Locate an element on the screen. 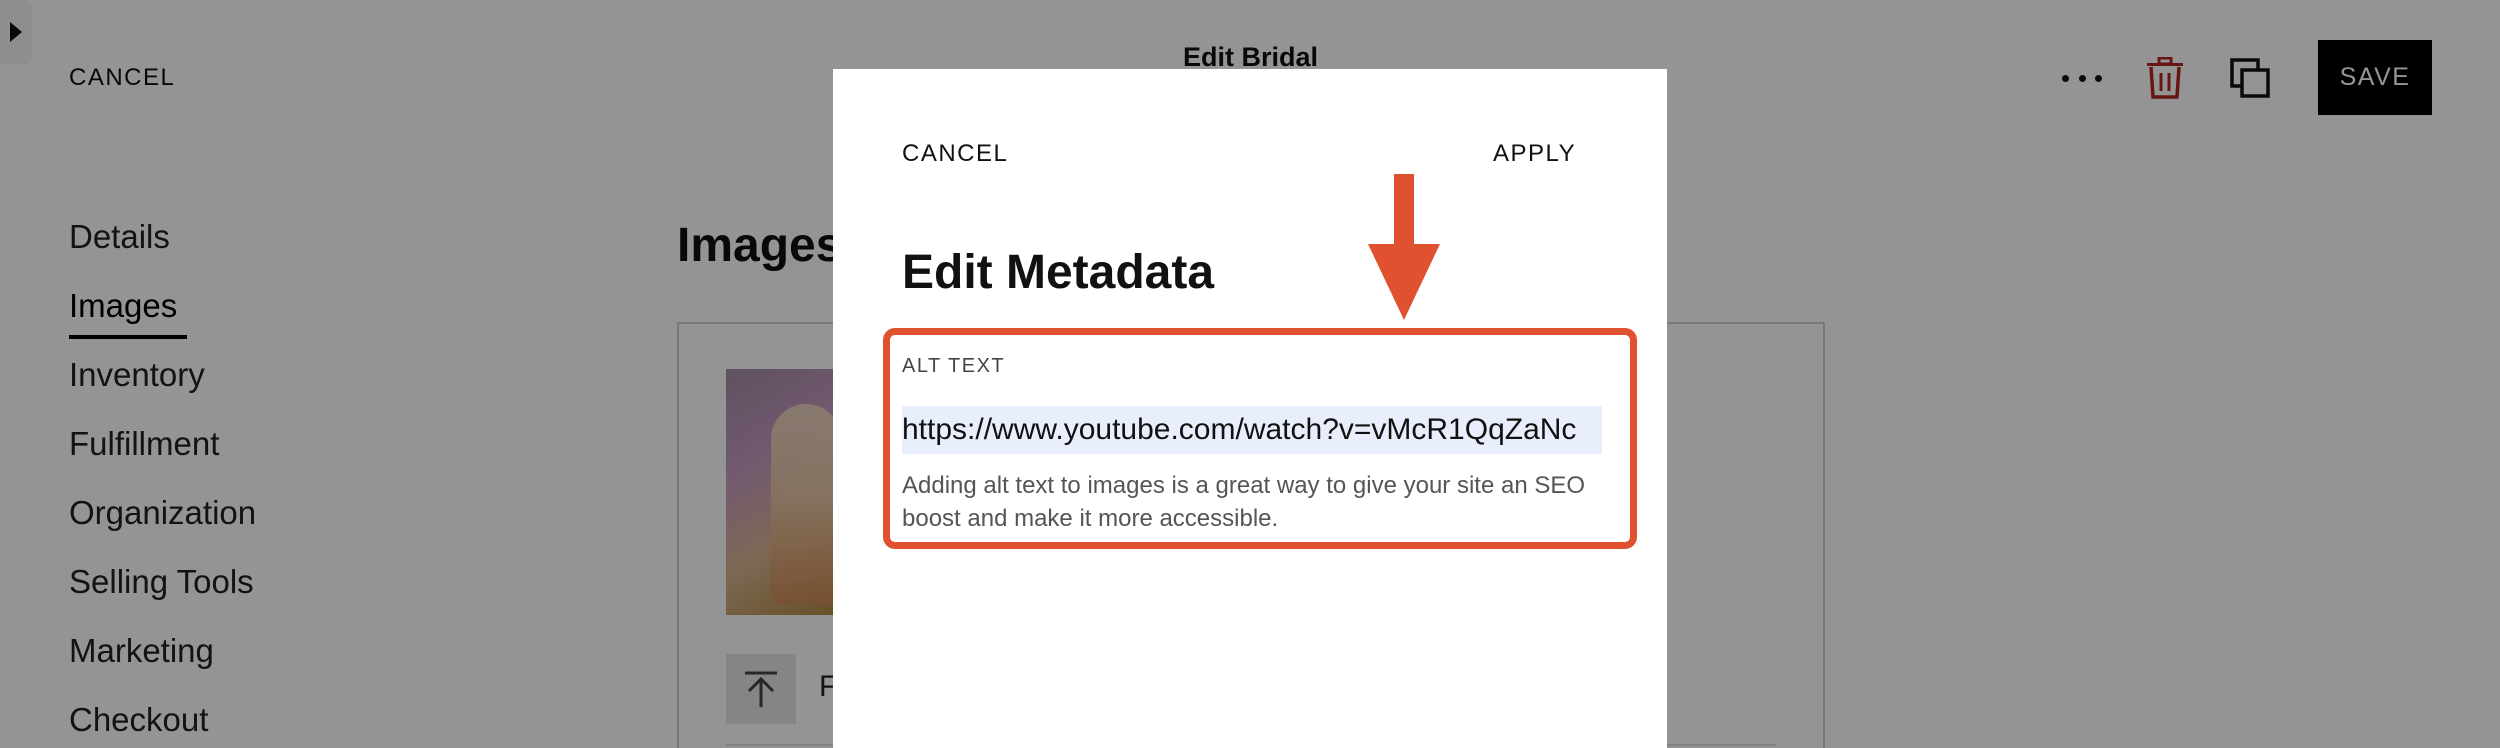 This screenshot has height=748, width=2500. alt-text-input is located at coordinates (1252, 430).